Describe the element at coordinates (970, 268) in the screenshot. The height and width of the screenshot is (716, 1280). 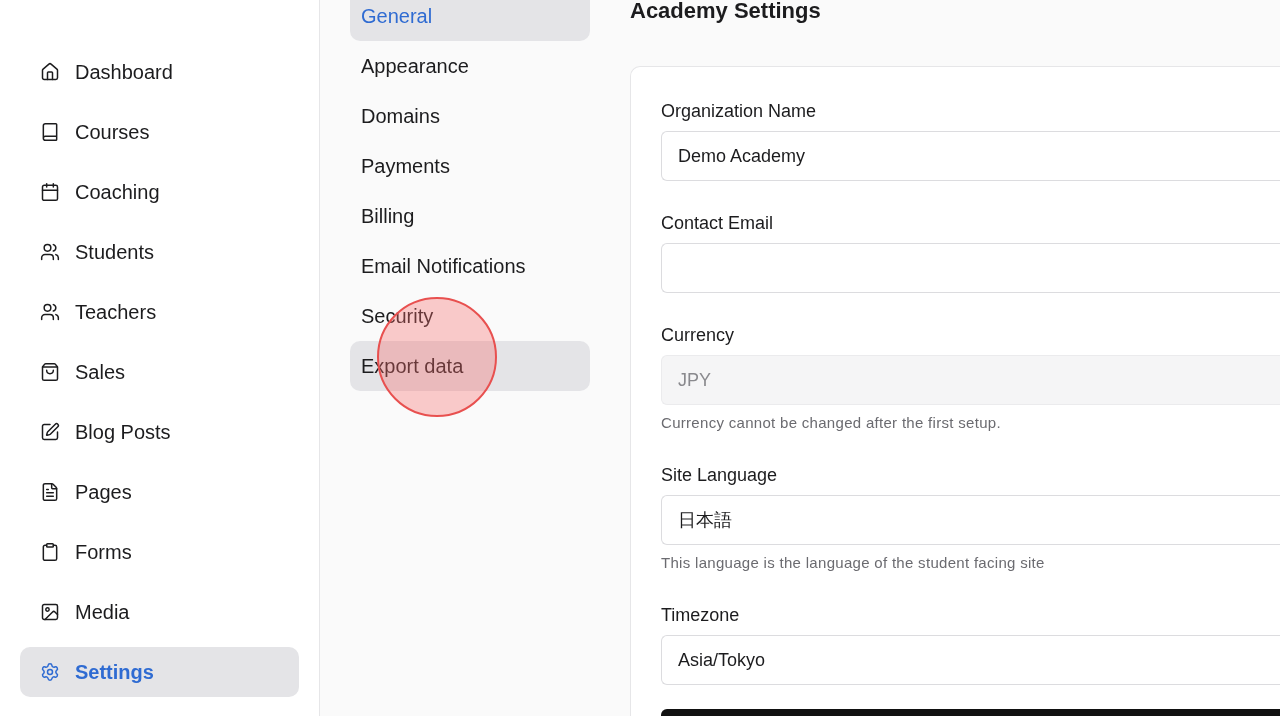
I see `text-field` at that location.